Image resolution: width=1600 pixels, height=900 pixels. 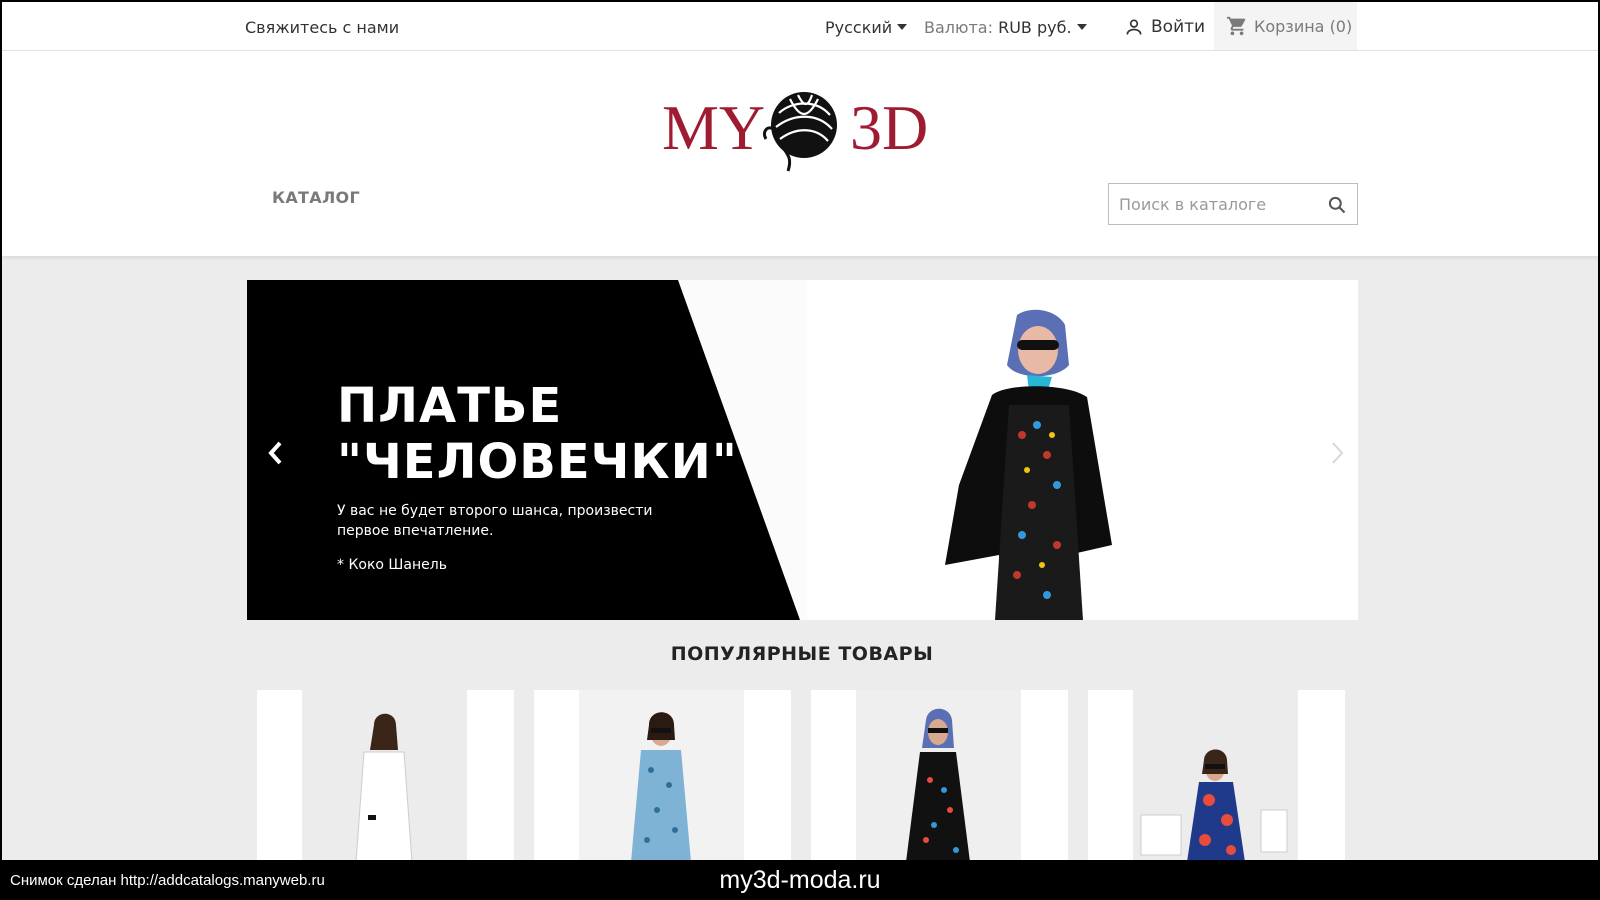 What do you see at coordinates (958, 27) in the screenshot?
I see `currency-label: Валюта:` at bounding box center [958, 27].